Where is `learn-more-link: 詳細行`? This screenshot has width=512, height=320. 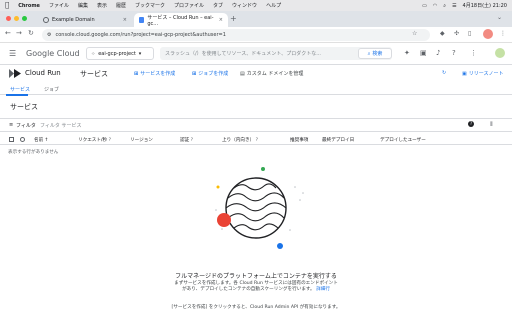 learn-more-link: 詳細行 is located at coordinates (323, 289).